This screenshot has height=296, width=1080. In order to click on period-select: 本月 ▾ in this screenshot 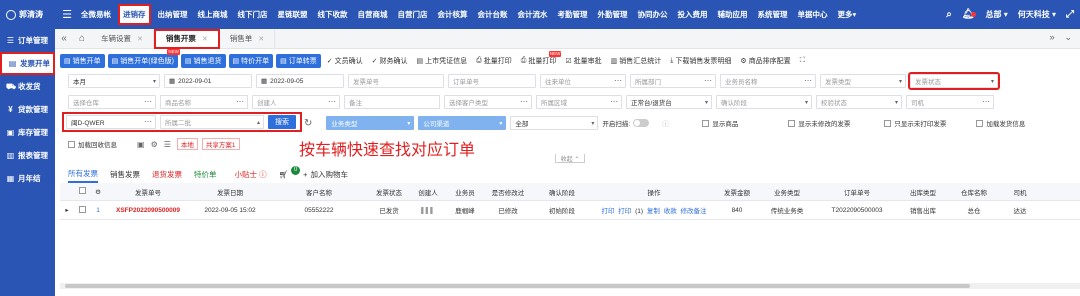, I will do `click(114, 81)`.